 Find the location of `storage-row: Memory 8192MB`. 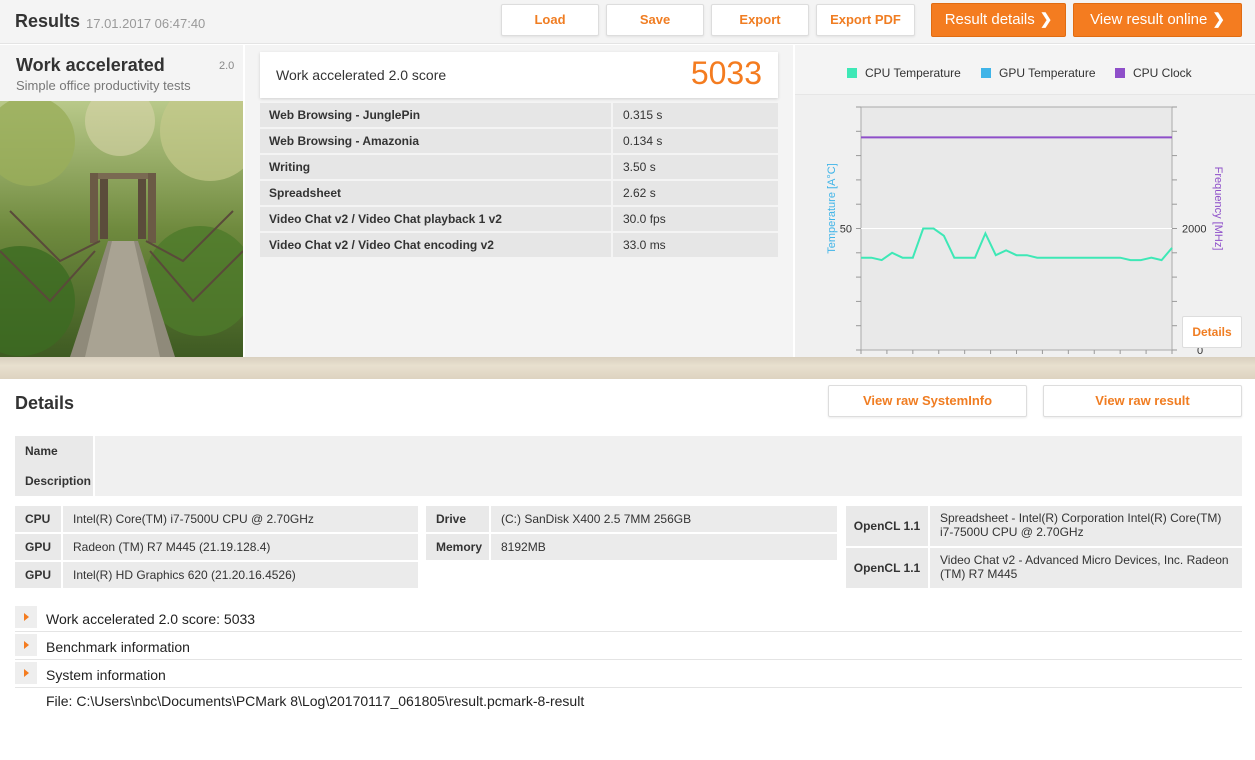

storage-row: Memory 8192MB is located at coordinates (631, 547).